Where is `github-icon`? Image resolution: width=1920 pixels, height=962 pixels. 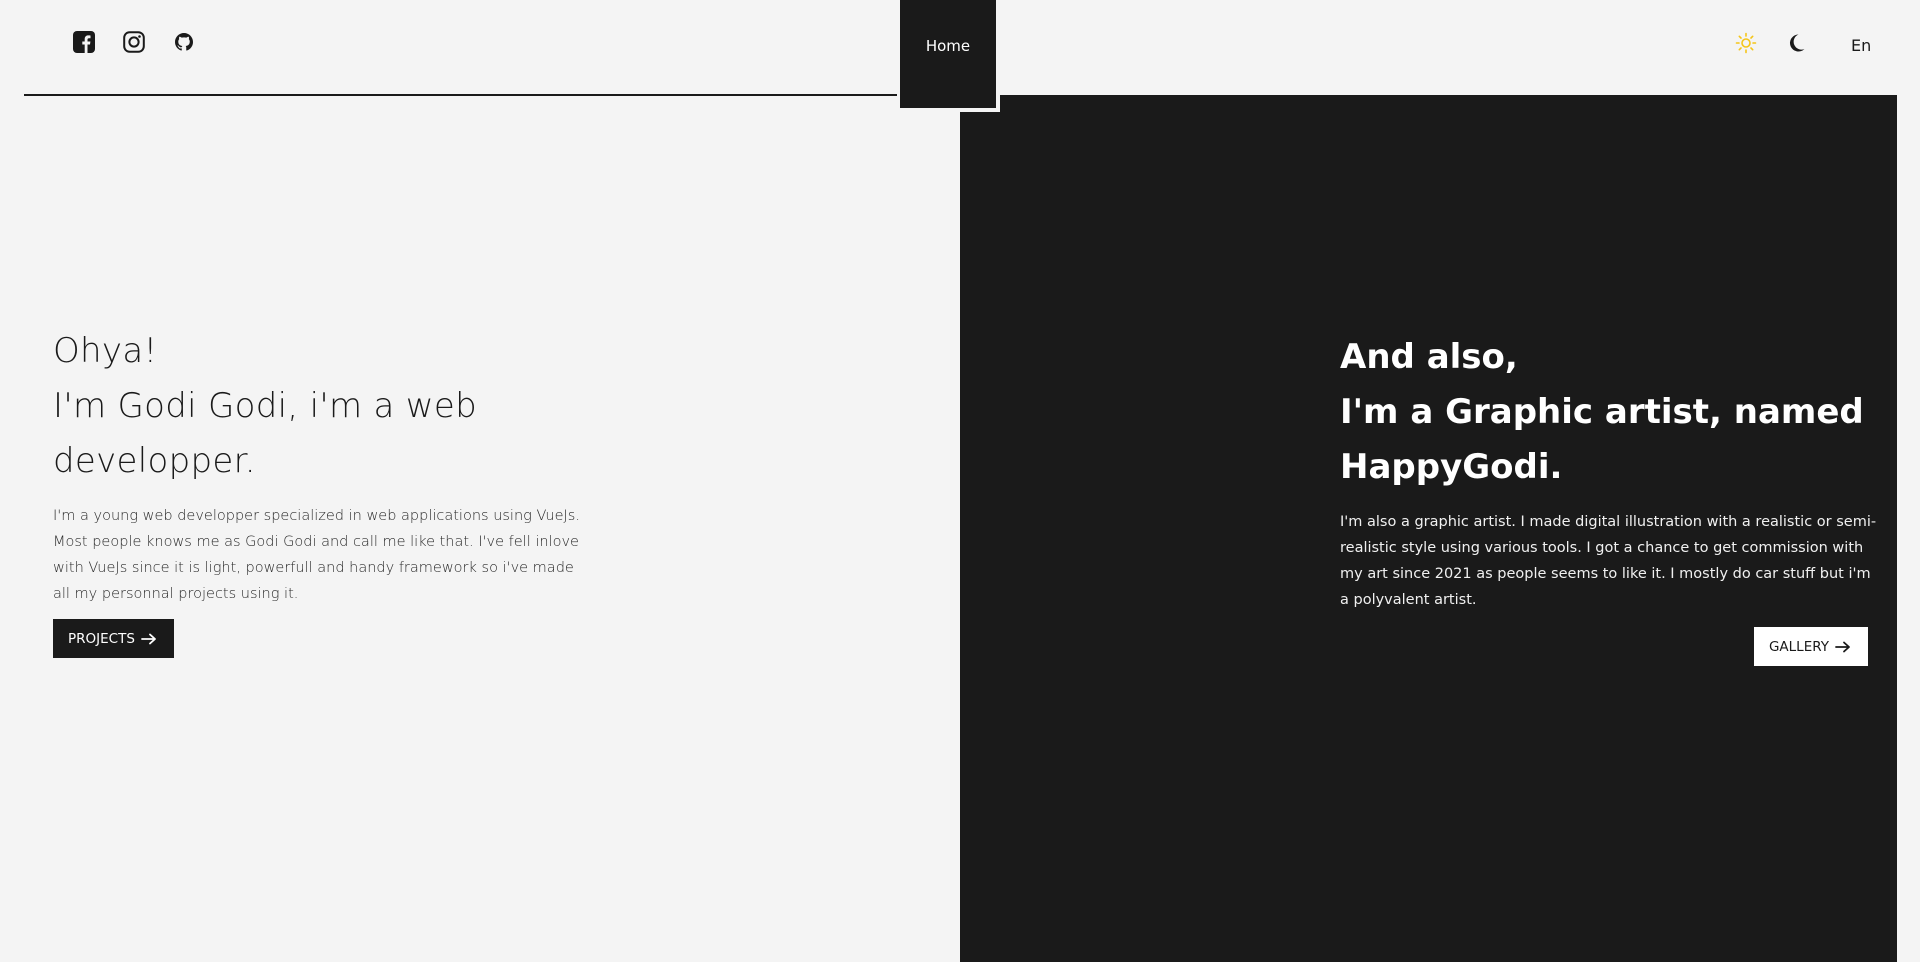 github-icon is located at coordinates (184, 42).